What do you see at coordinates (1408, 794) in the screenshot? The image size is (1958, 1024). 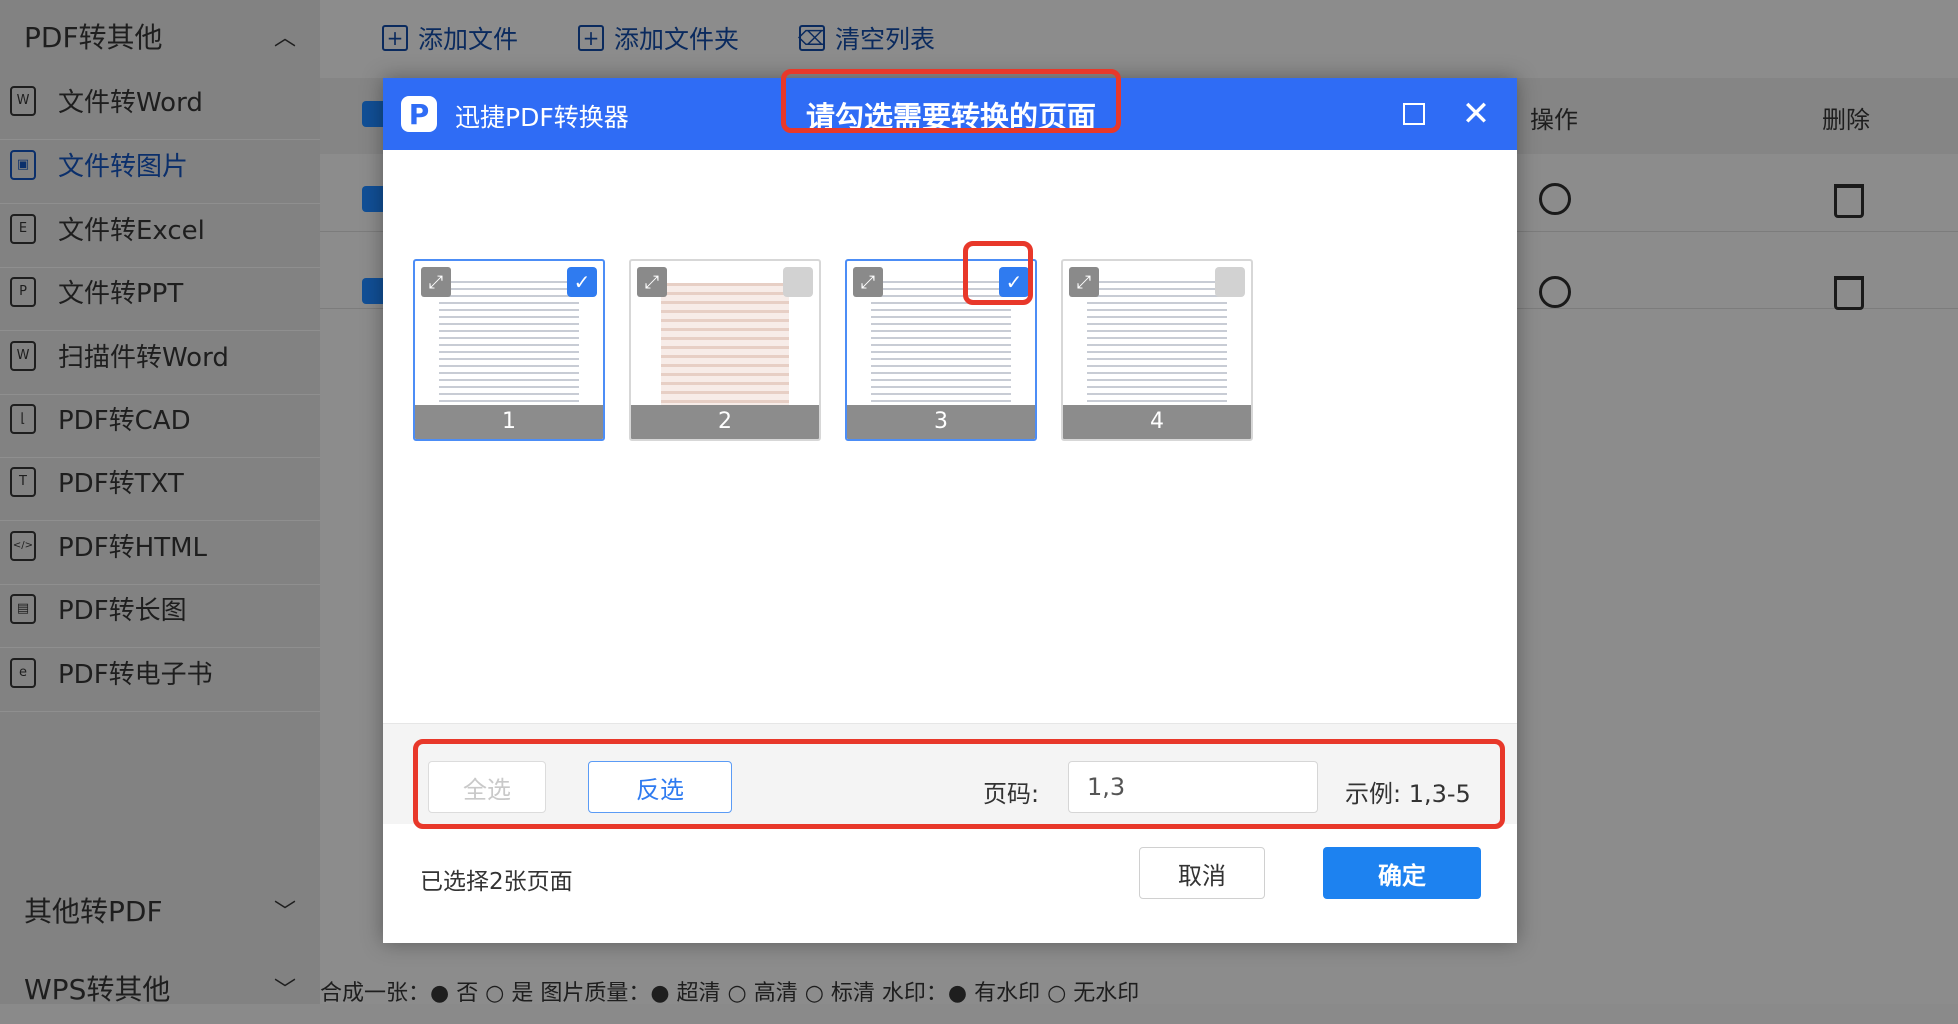 I see `example-hint: 示例: 1,3-5` at bounding box center [1408, 794].